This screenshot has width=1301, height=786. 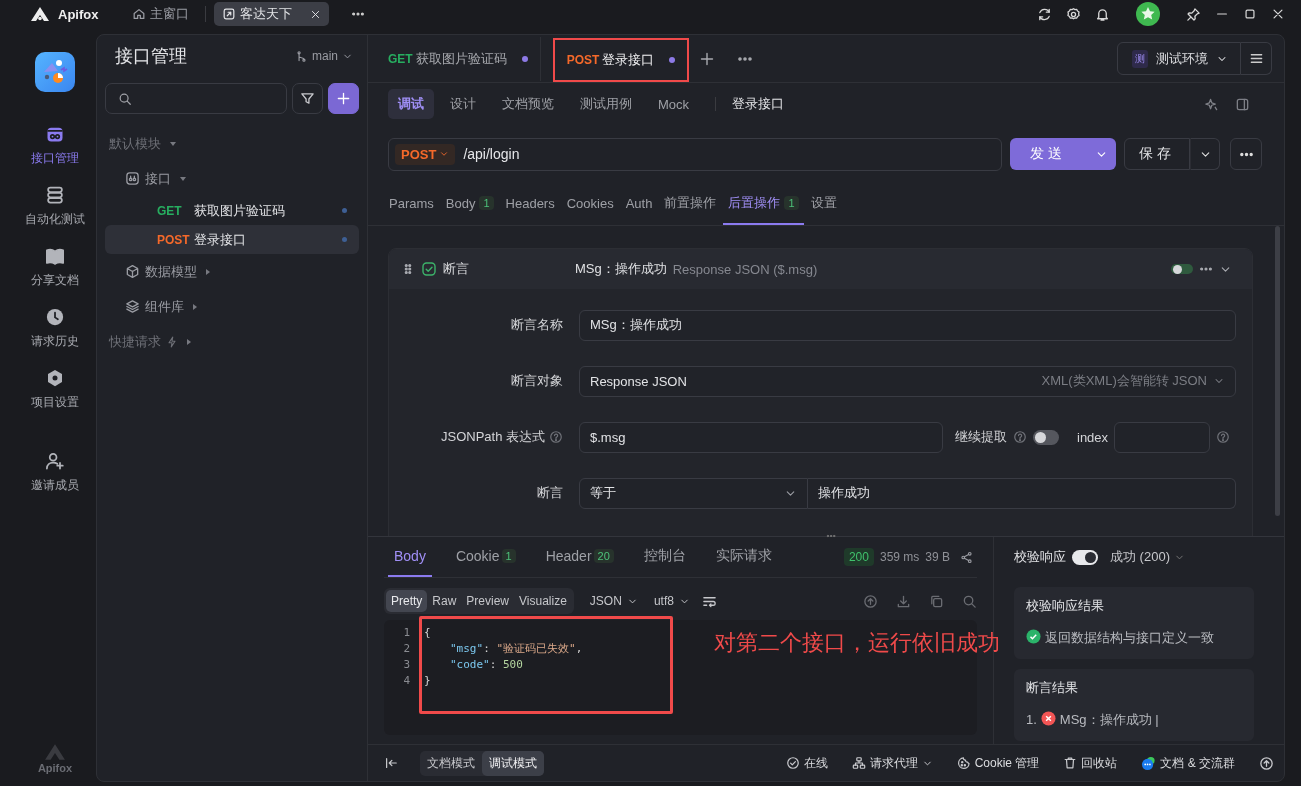 What do you see at coordinates (343, 98) in the screenshot?
I see `add-button` at bounding box center [343, 98].